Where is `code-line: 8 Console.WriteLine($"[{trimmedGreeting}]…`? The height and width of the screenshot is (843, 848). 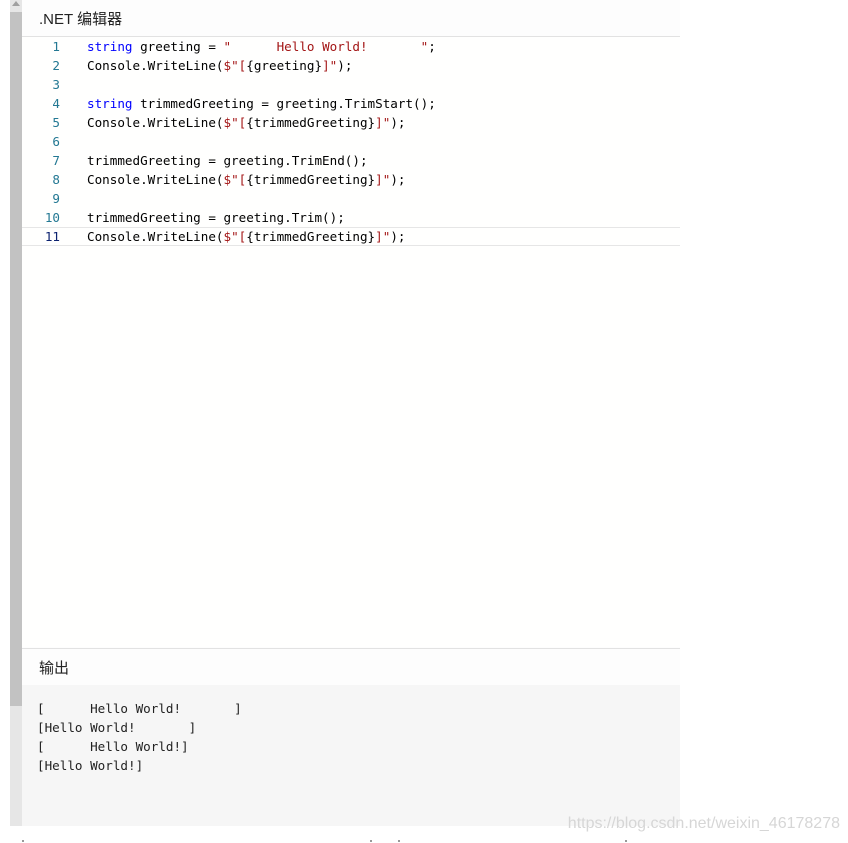
code-line: 8 Console.WriteLine($"[{trimmedGreeting}]… is located at coordinates (351, 179).